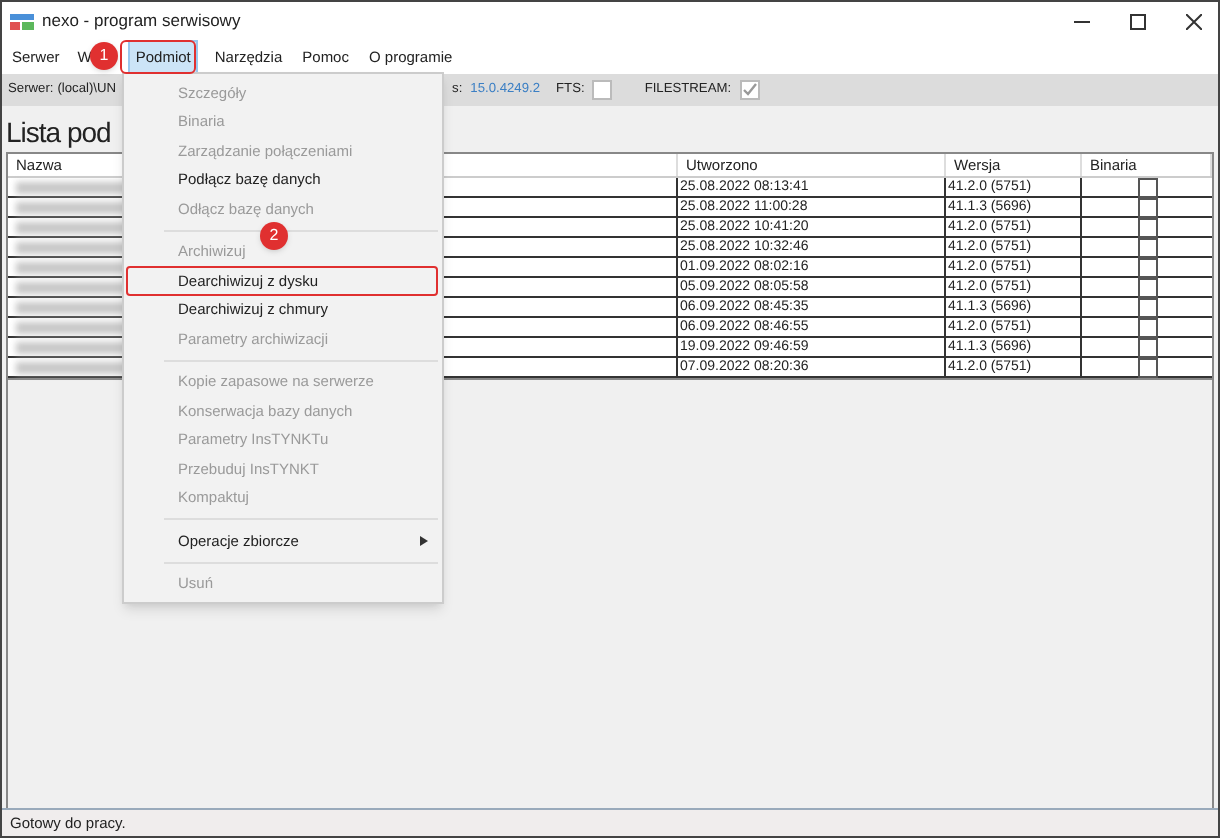 This screenshot has width=1220, height=838. Describe the element at coordinates (158, 57) in the screenshot. I see `highlight-frame` at that location.